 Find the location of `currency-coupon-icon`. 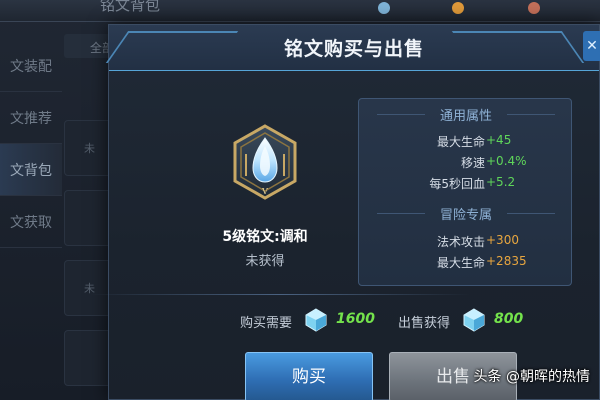

currency-coupon-icon is located at coordinates (534, 8).